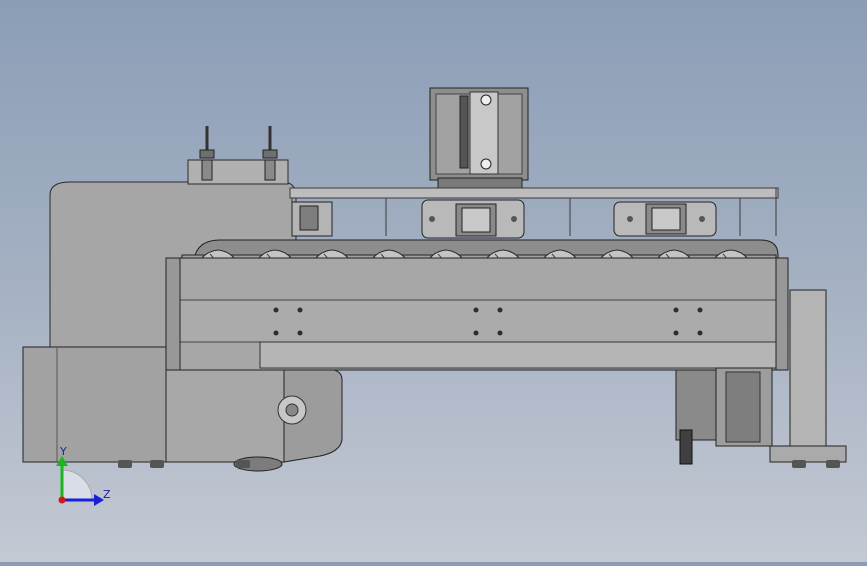 The height and width of the screenshot is (566, 867). Describe the element at coordinates (107, 494) in the screenshot. I see `triad-z-label: Z` at that location.